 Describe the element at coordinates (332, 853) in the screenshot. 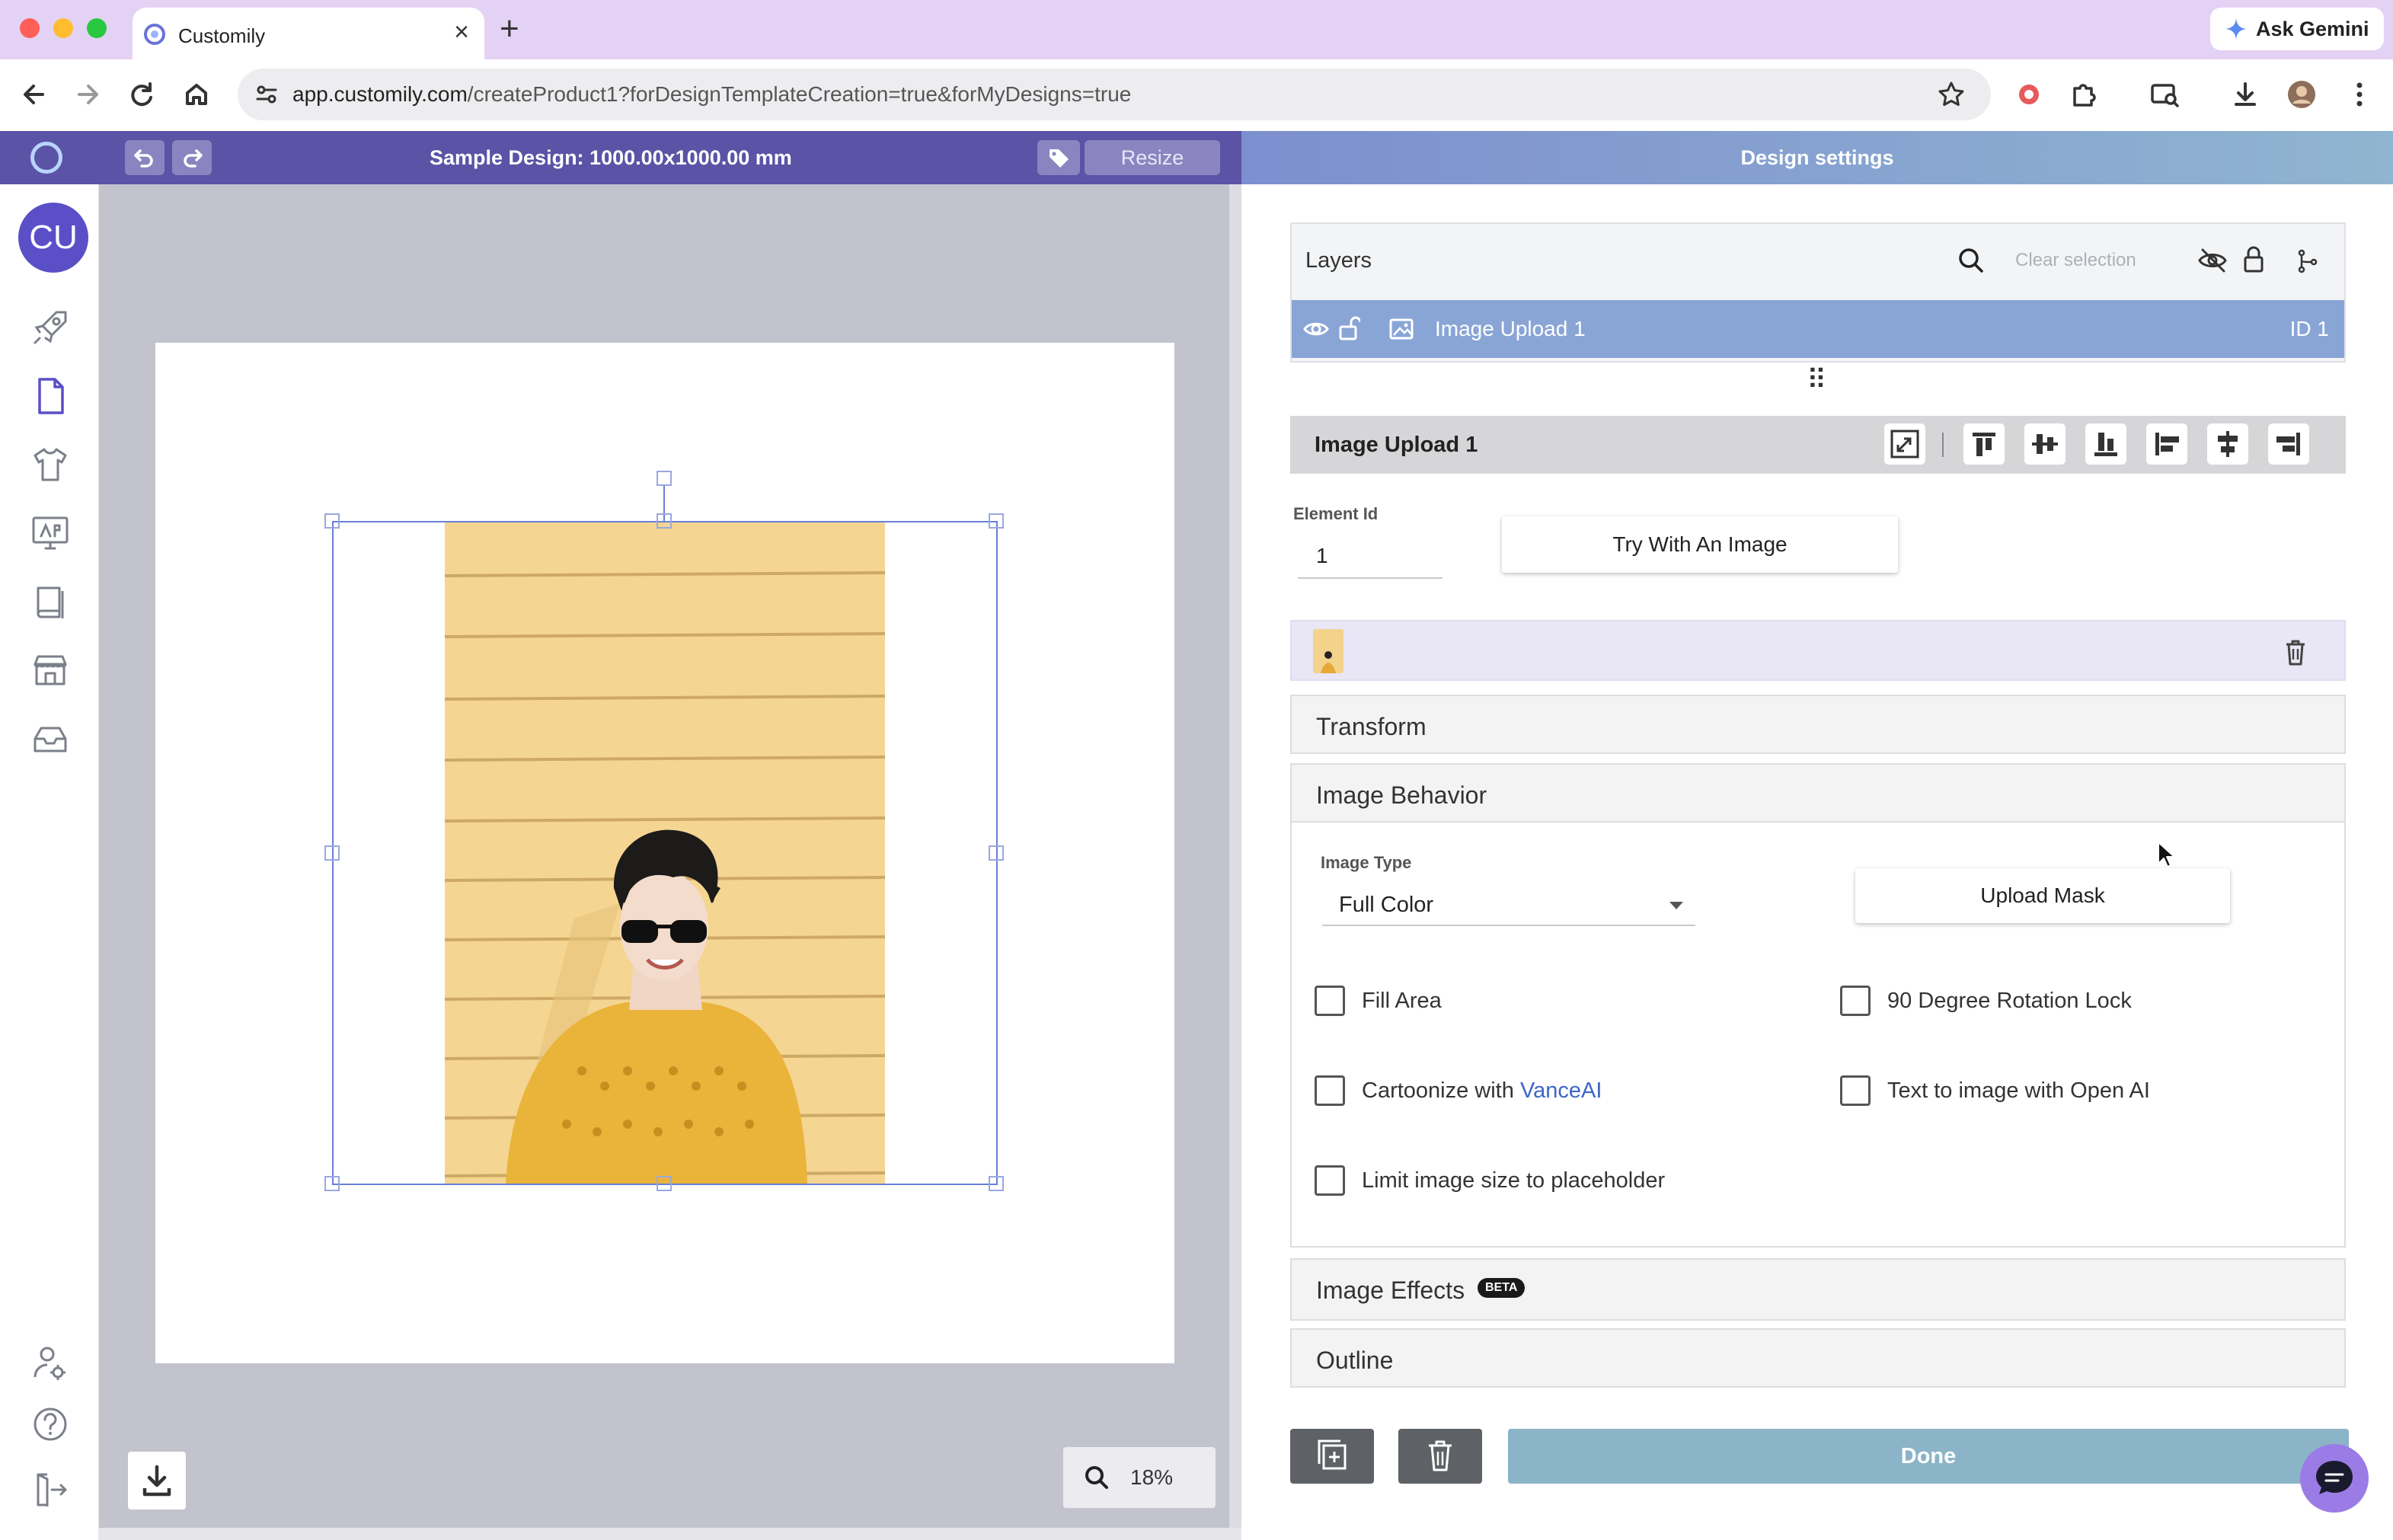

I see `resize-handle-left` at that location.